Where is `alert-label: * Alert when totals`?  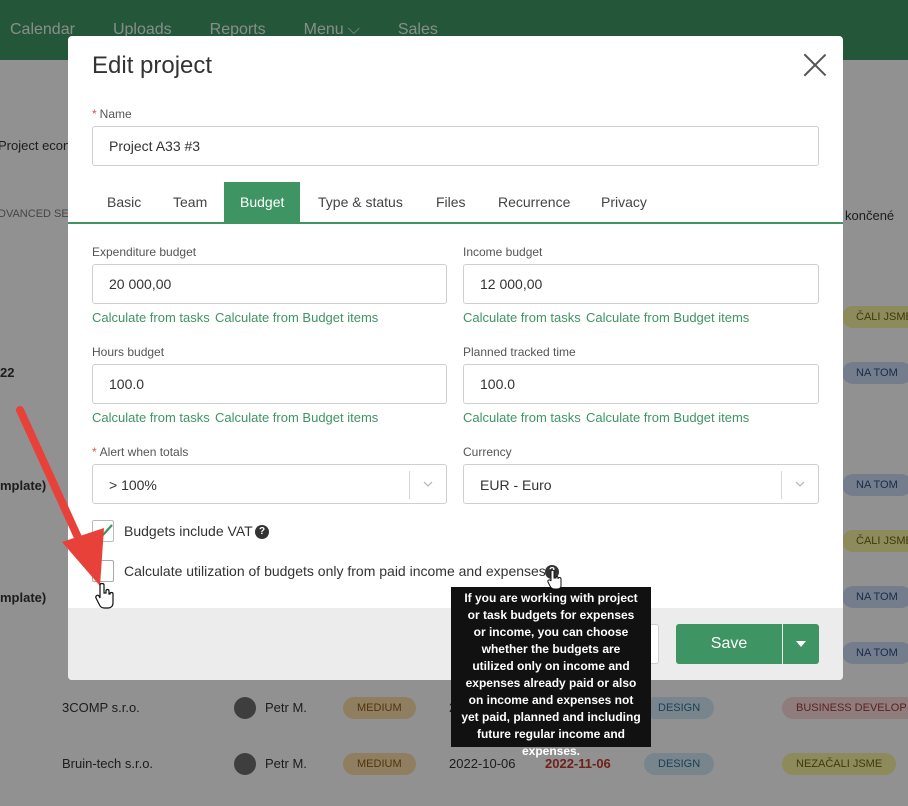
alert-label: * Alert when totals is located at coordinates (140, 452).